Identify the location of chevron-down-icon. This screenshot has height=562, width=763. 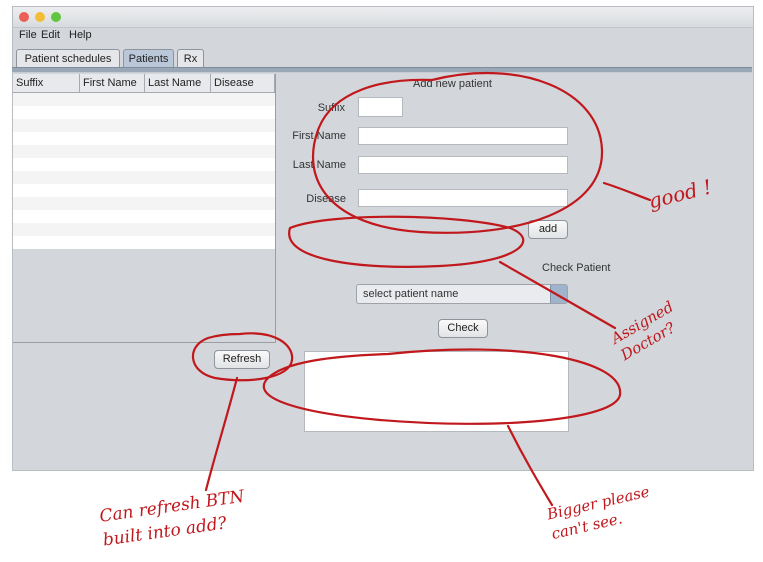
(558, 294).